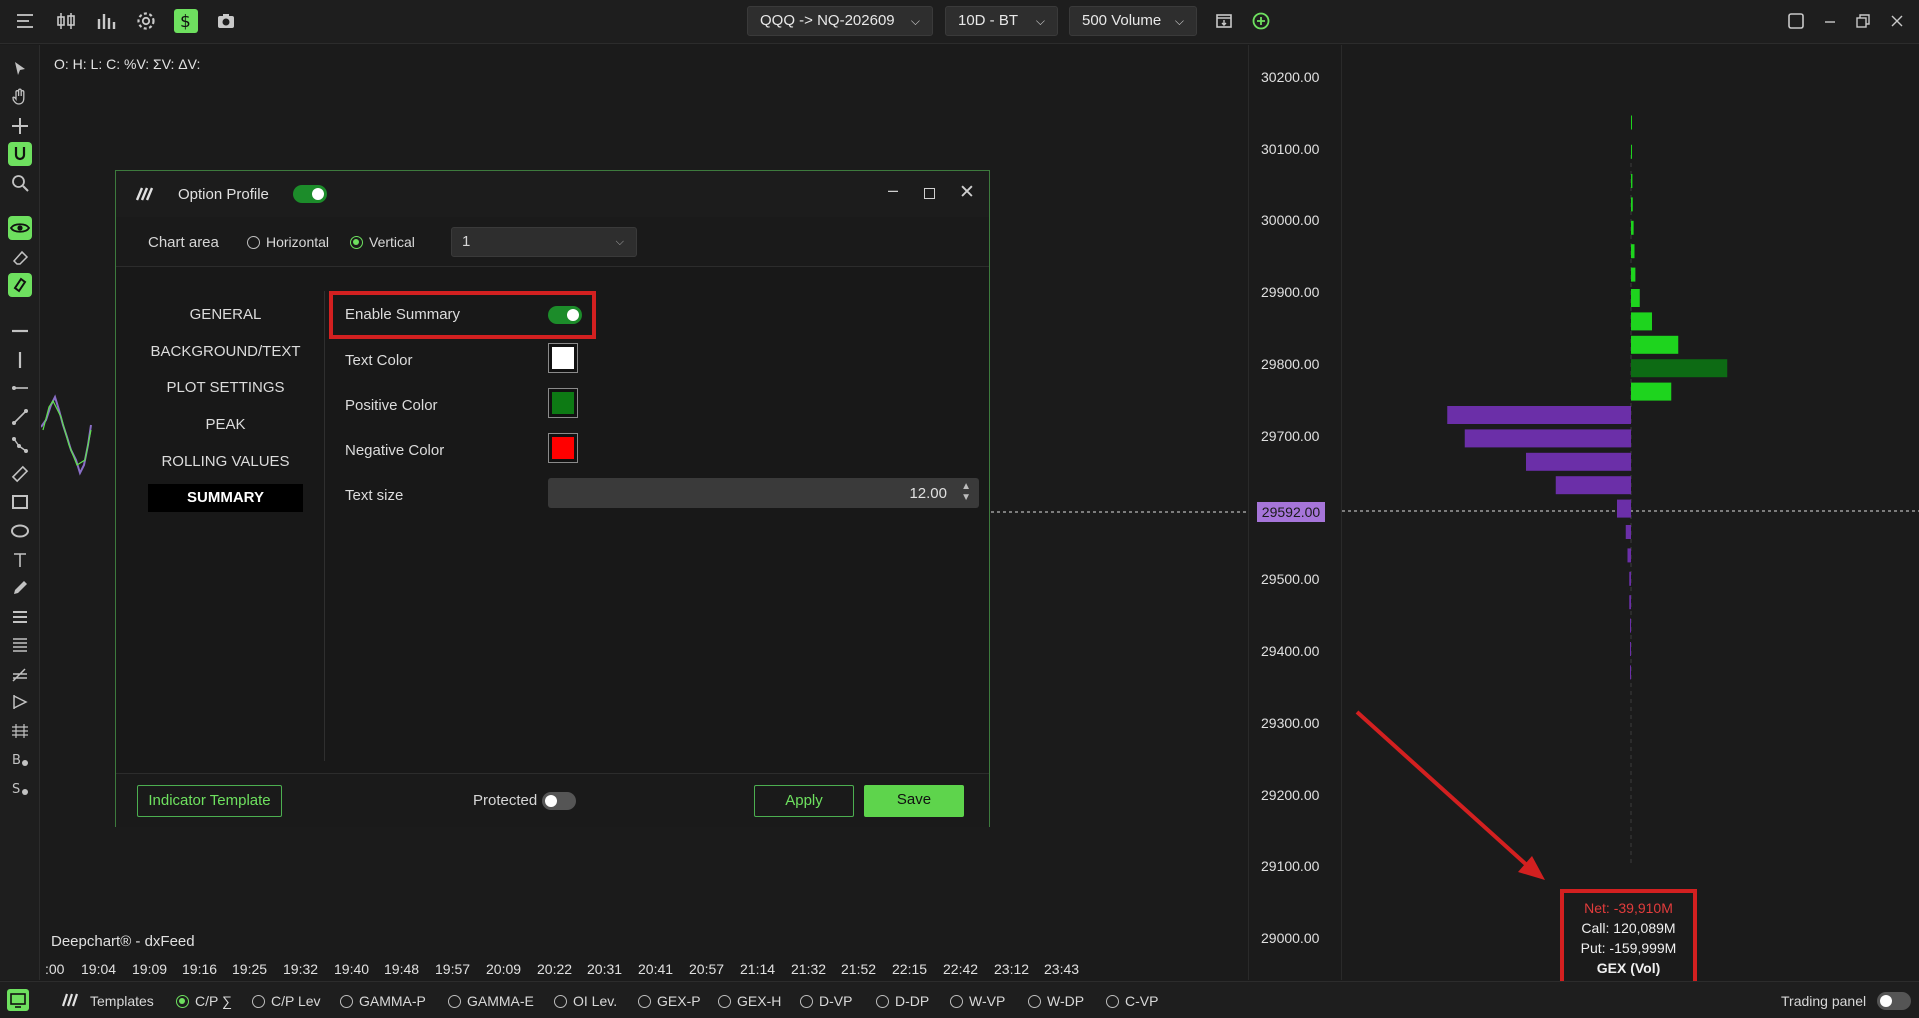 The width and height of the screenshot is (1919, 1018). Describe the element at coordinates (20, 183) in the screenshot. I see `zoom-icon` at that location.